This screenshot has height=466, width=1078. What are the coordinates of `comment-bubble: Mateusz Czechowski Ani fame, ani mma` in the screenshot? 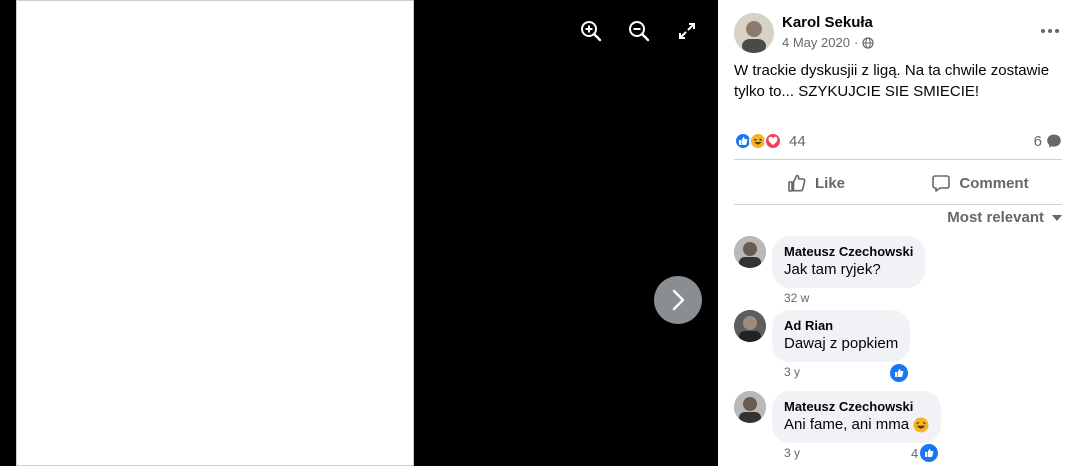 It's located at (857, 417).